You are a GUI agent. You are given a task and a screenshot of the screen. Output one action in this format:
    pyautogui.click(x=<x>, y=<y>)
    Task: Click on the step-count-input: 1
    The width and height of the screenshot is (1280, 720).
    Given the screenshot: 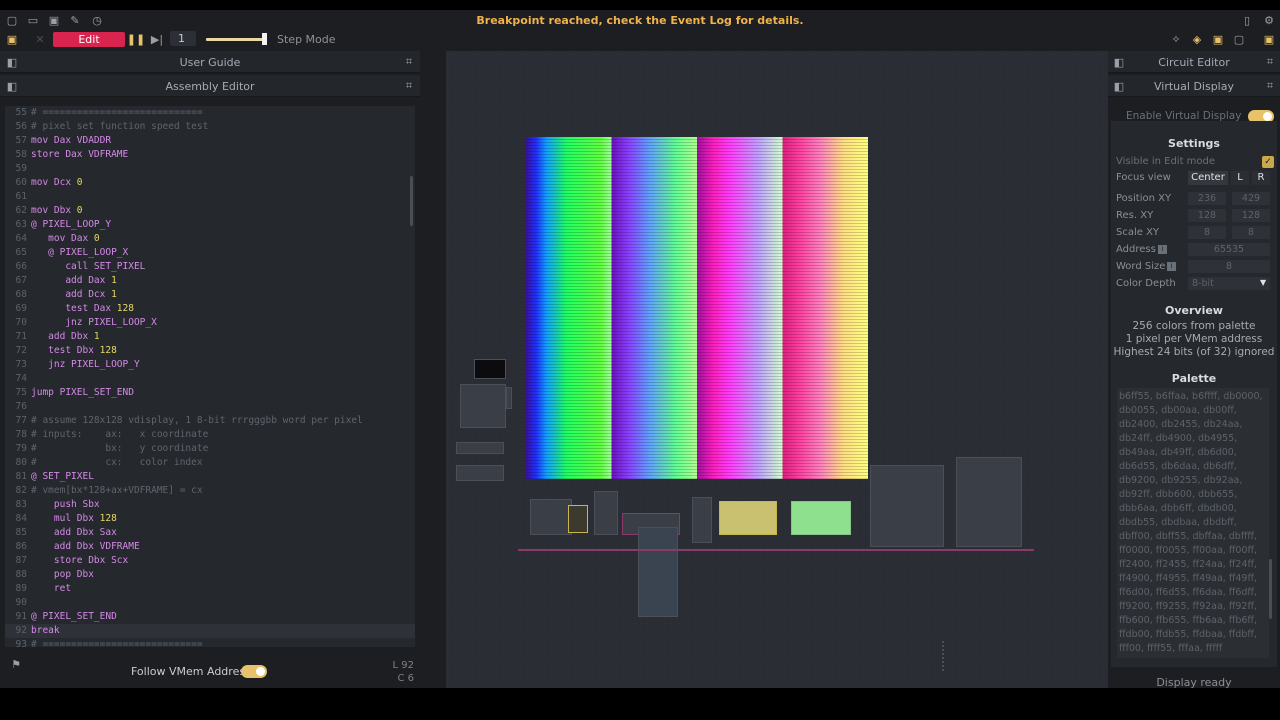 What is the action you would take?
    pyautogui.click(x=183, y=38)
    